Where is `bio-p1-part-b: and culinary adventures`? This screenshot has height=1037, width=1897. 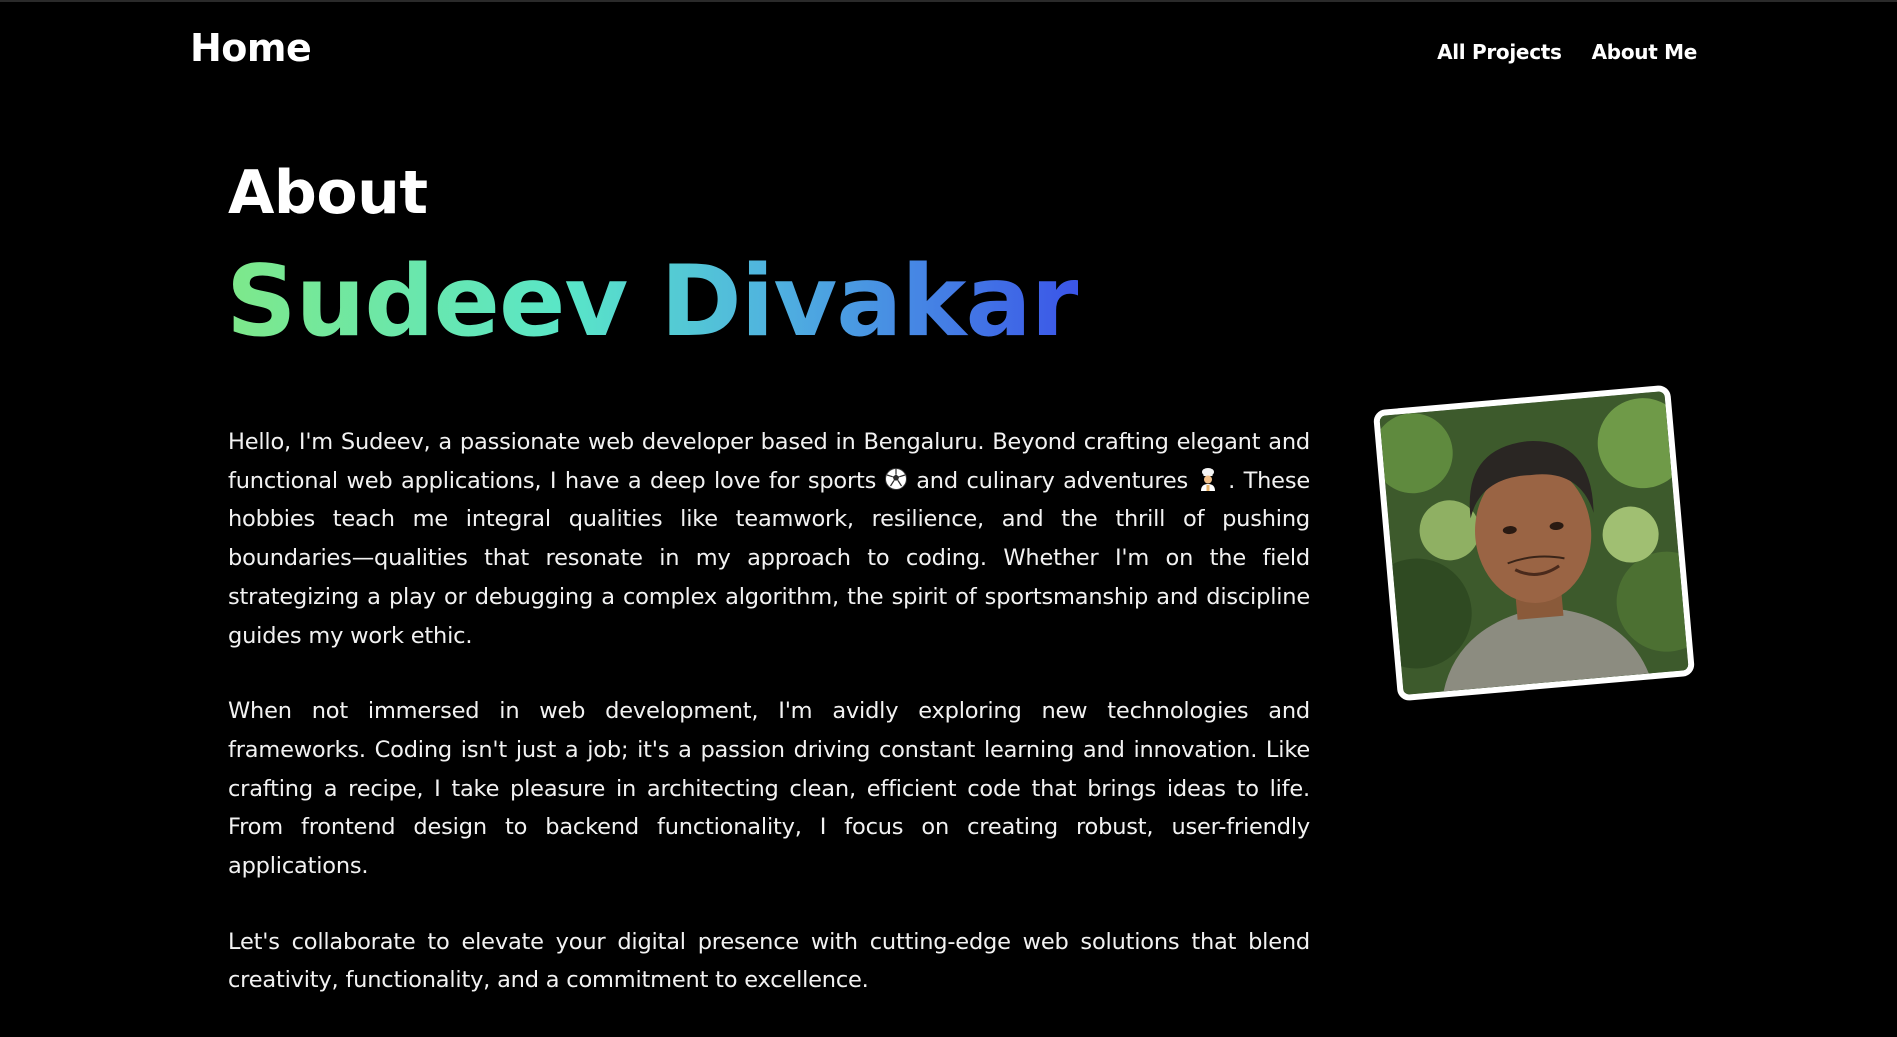 bio-p1-part-b: and culinary adventures is located at coordinates (1052, 480).